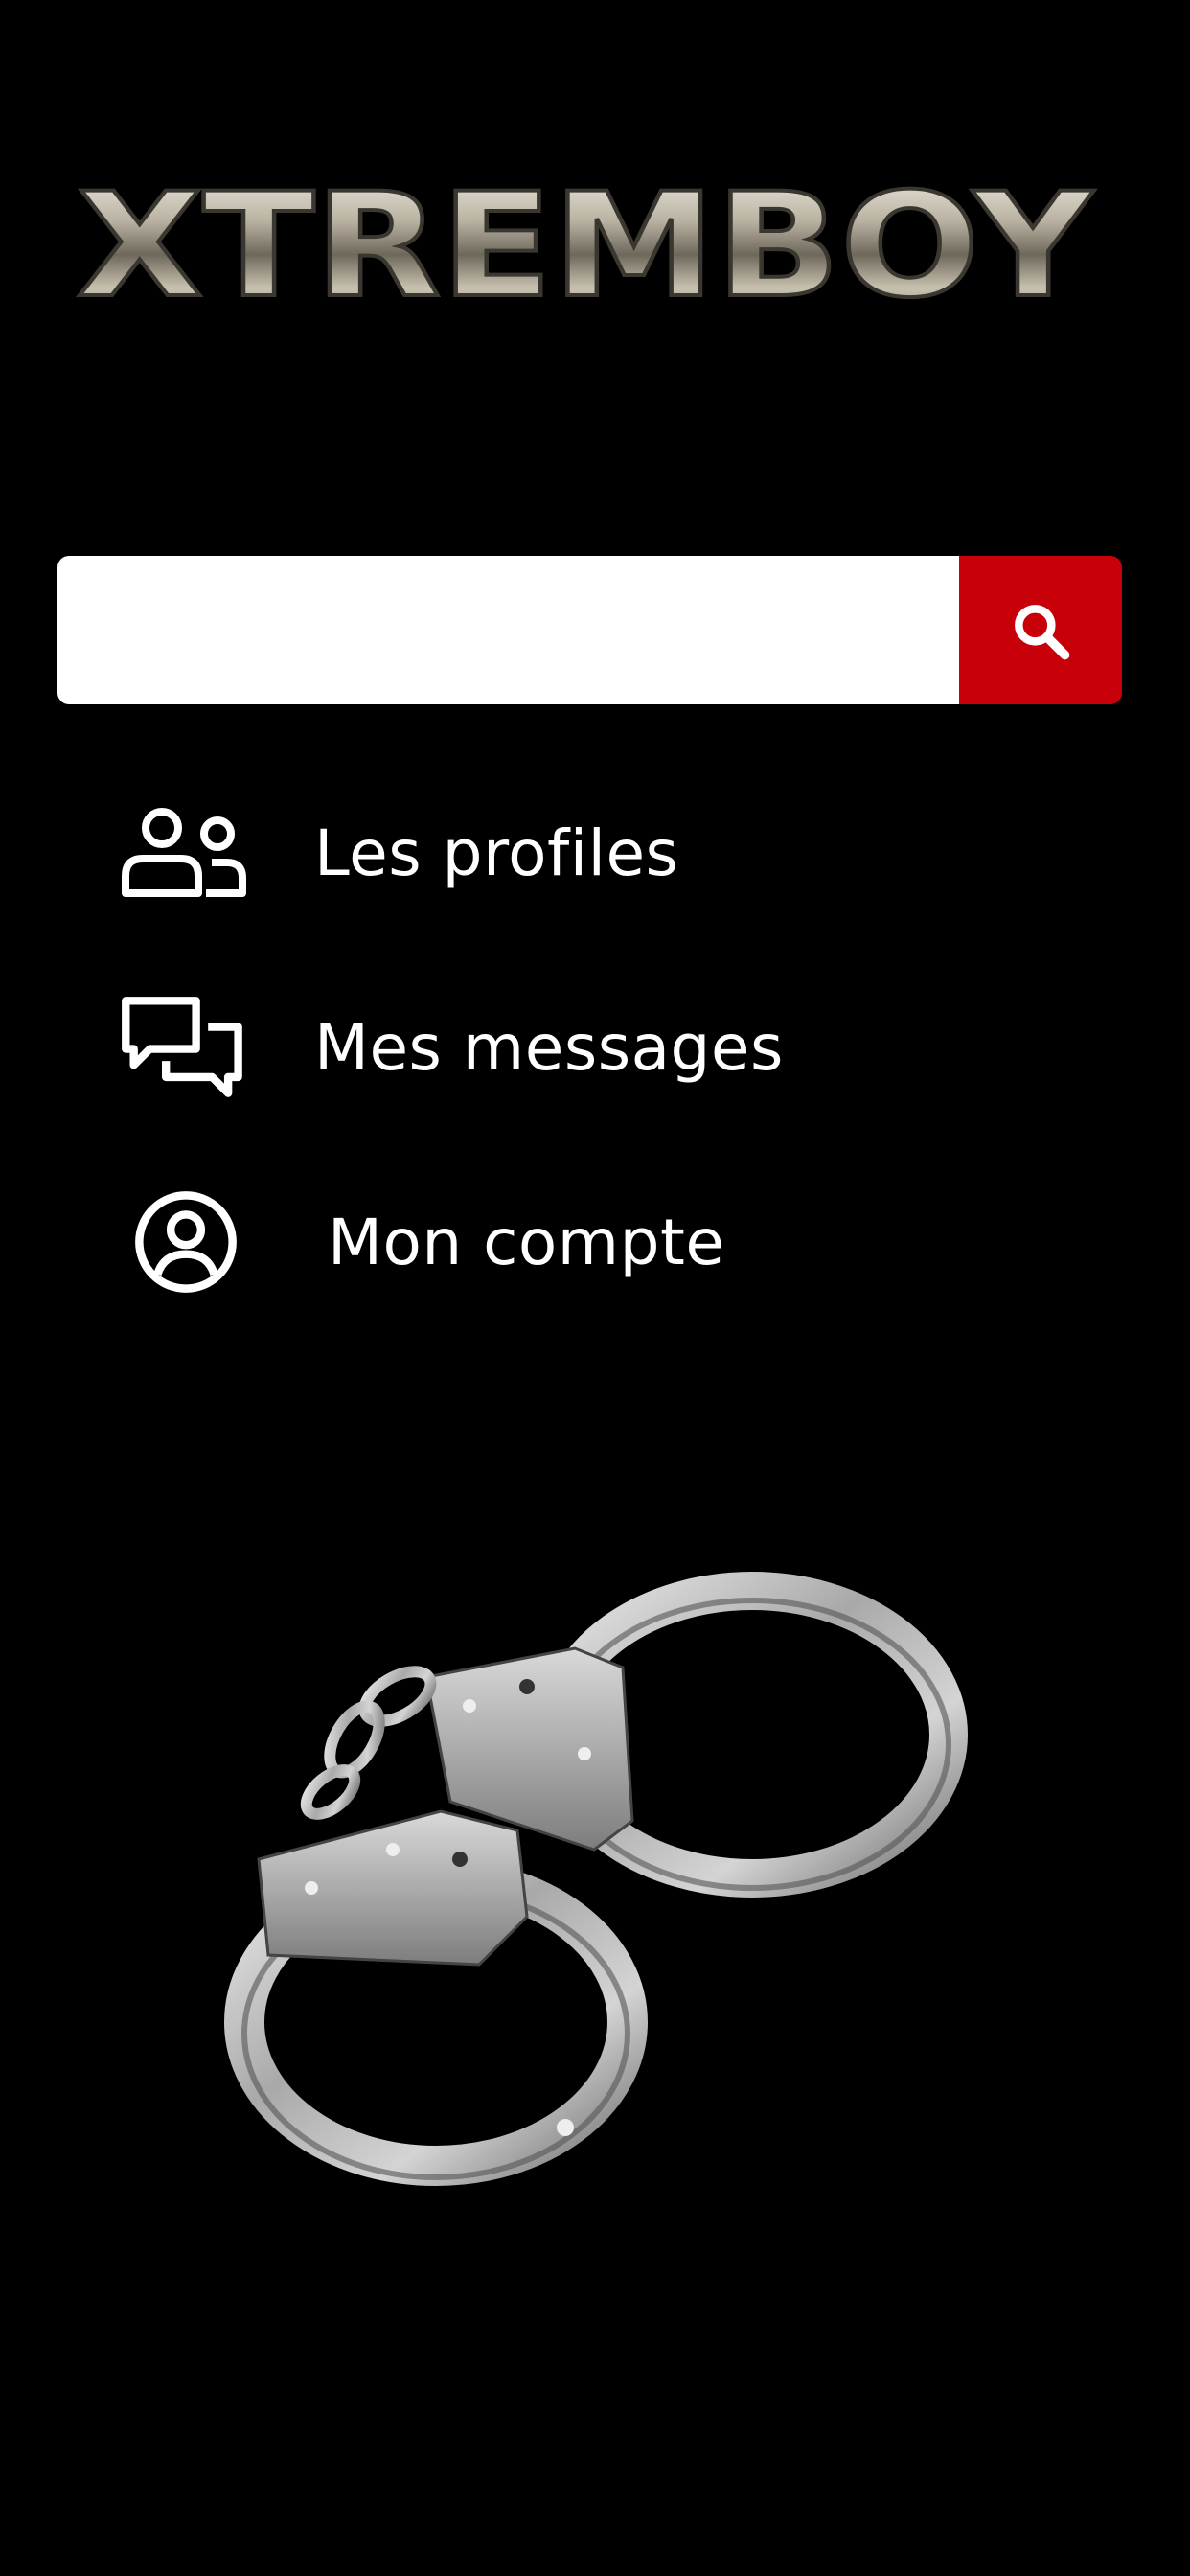  I want to click on search-input, so click(508, 630).